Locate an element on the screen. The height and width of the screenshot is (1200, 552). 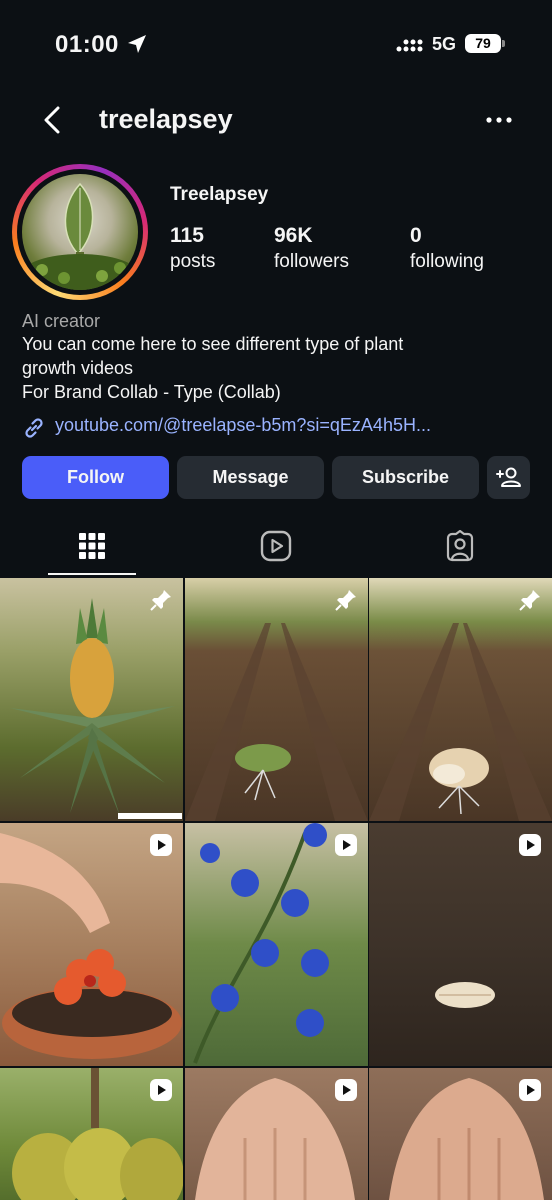
profile-tabs is located at coordinates (276, 548).